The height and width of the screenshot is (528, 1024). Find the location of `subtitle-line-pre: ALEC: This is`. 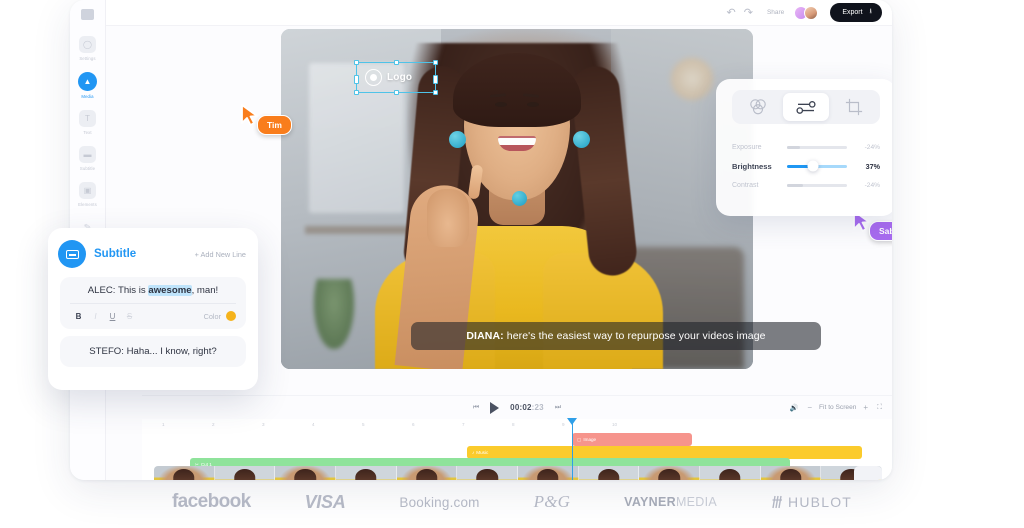

subtitle-line-pre: ALEC: This is is located at coordinates (118, 290).